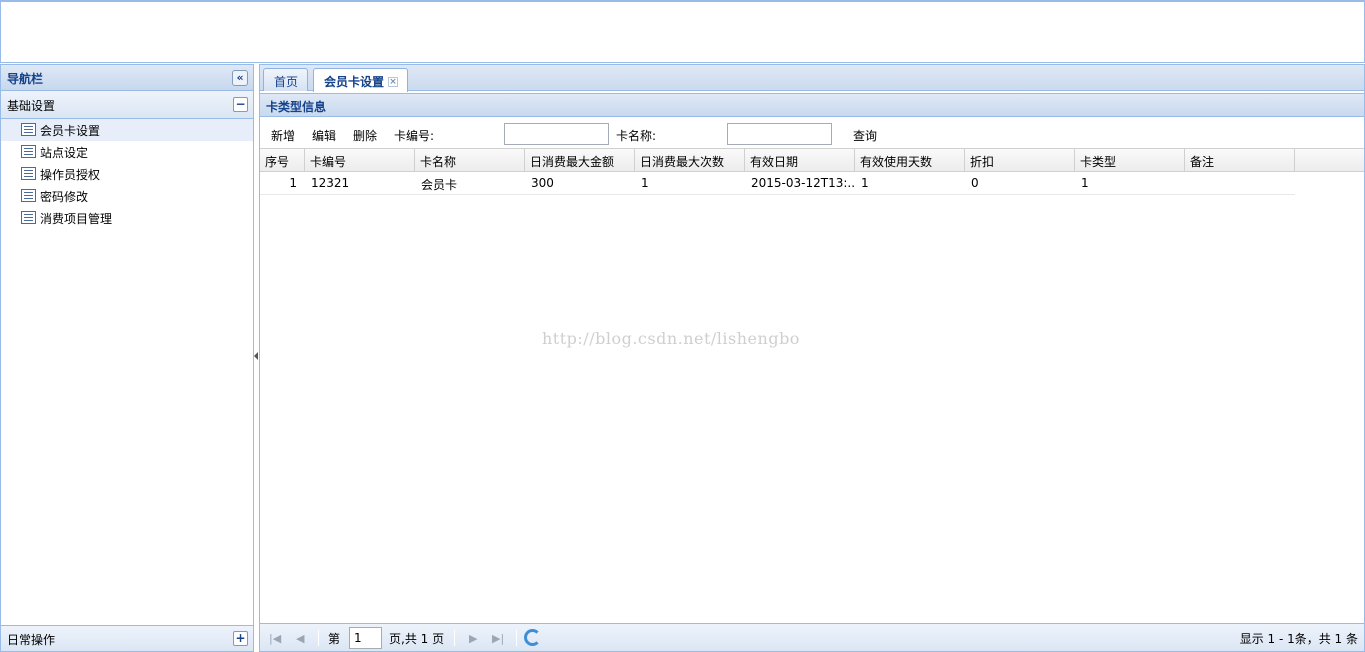 The height and width of the screenshot is (652, 1365). I want to click on column-header: 有效日期, so click(800, 160).